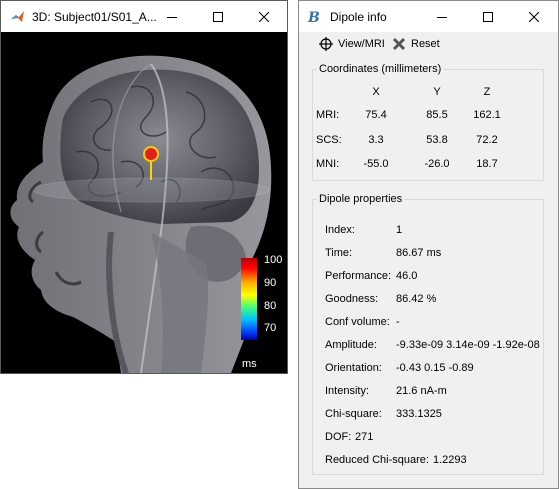  Describe the element at coordinates (340, 230) in the screenshot. I see `prop-label-index: Index:` at that location.